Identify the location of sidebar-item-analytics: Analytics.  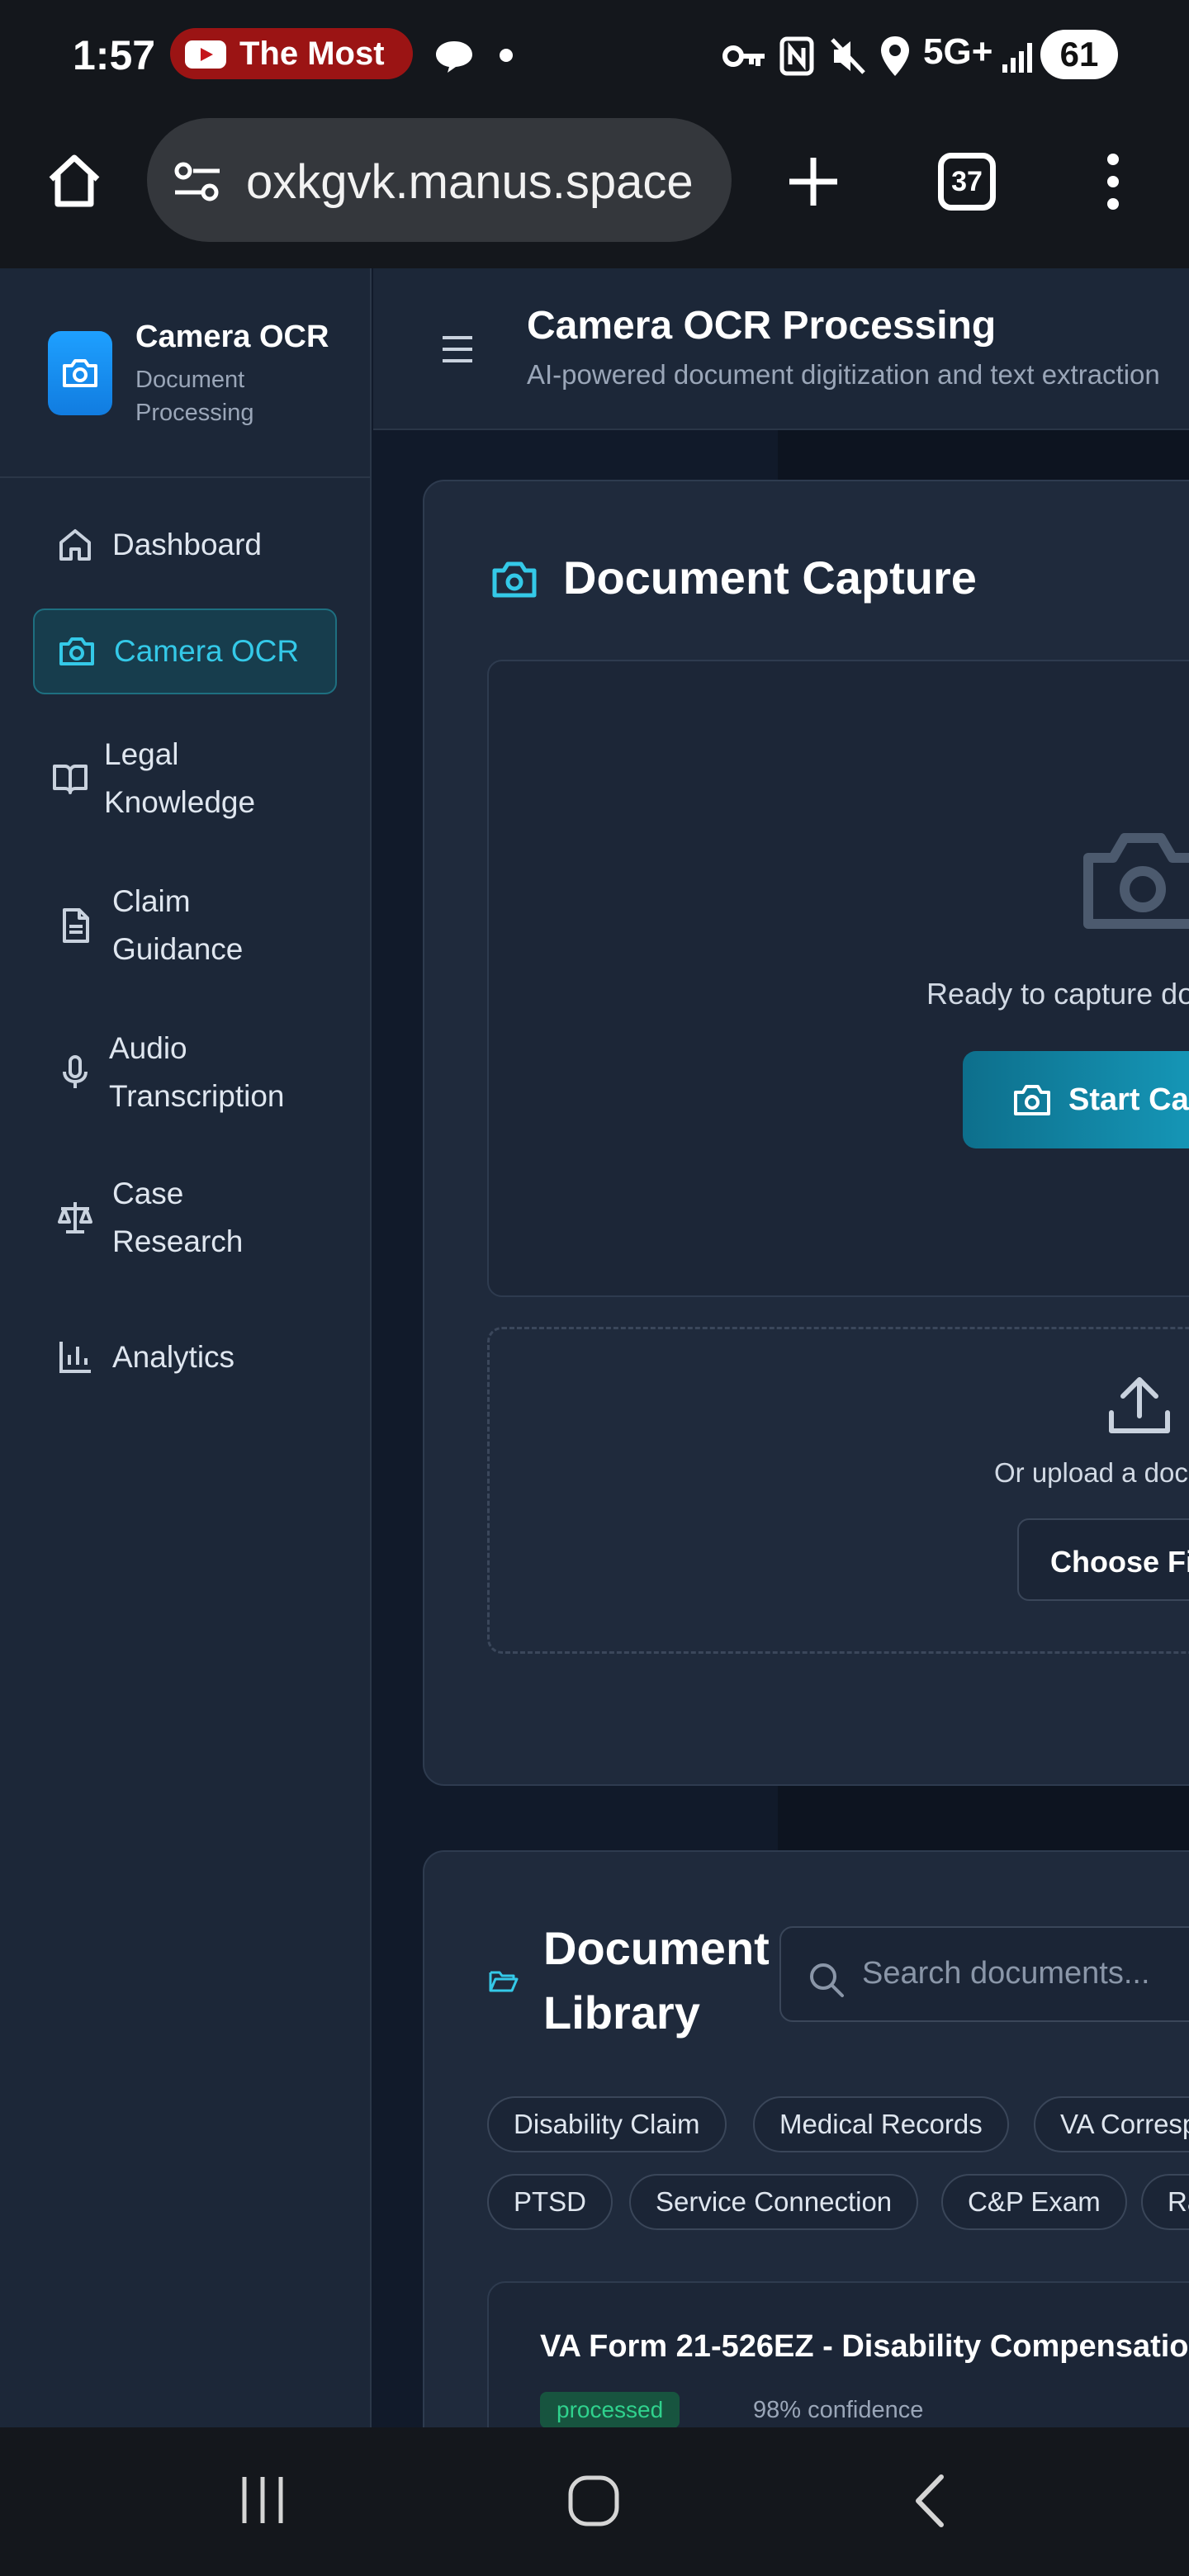
(185, 1357).